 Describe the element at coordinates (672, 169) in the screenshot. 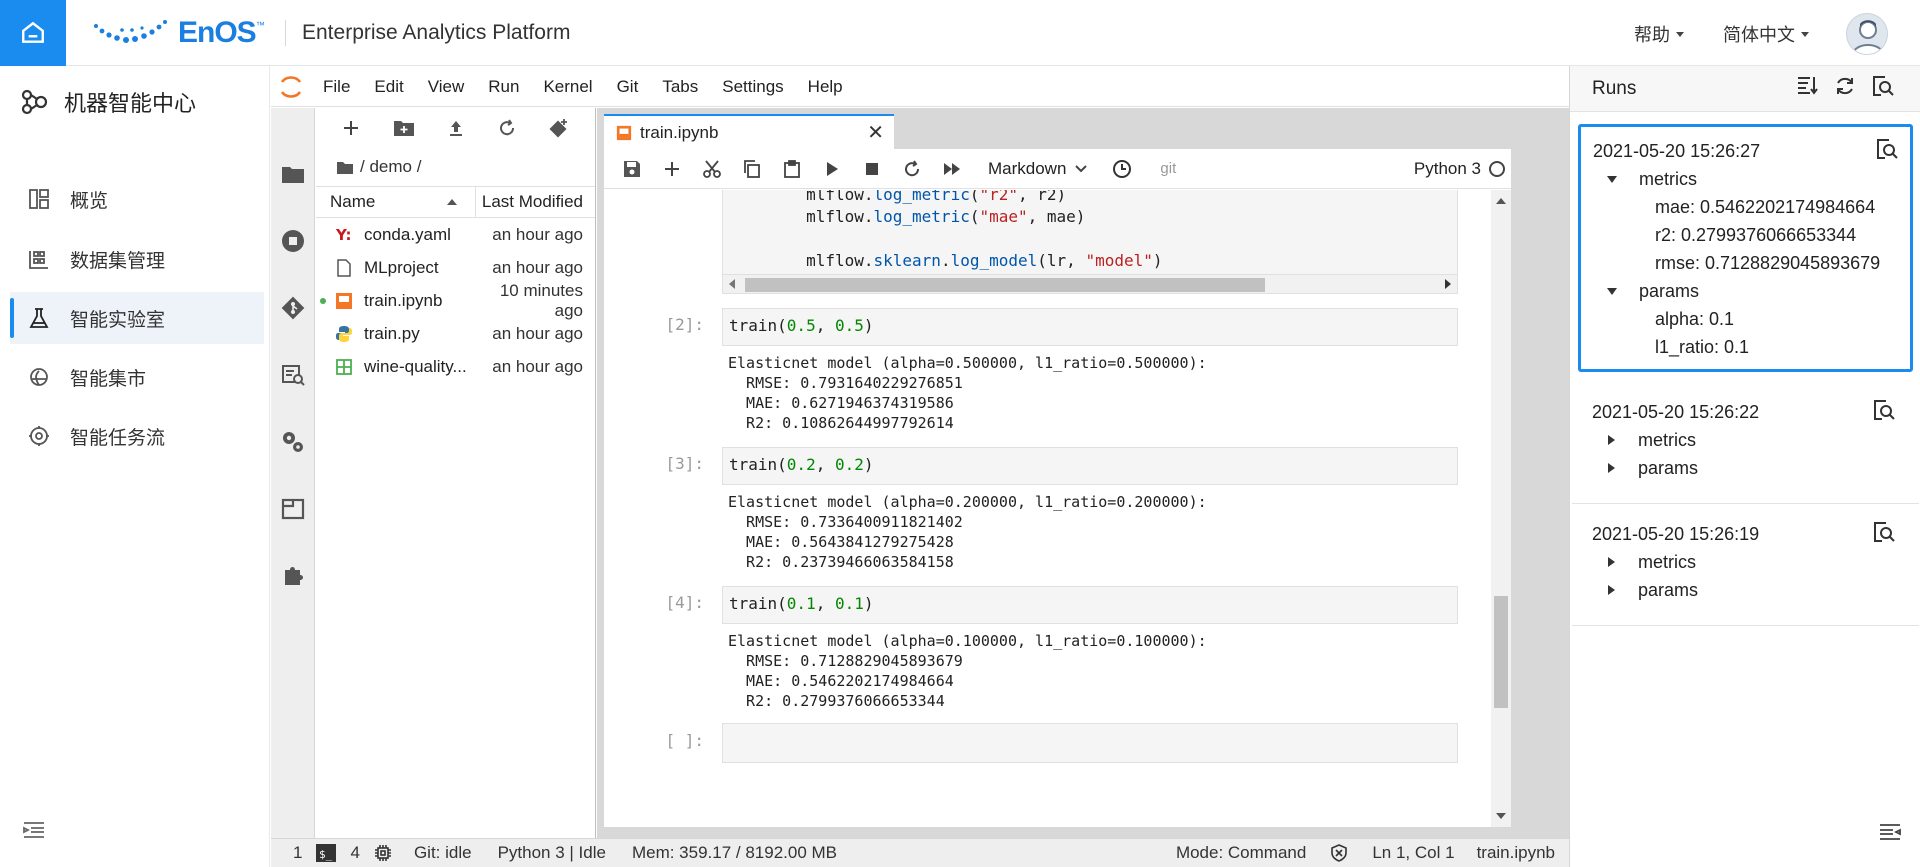

I see `insert-cell-button` at that location.